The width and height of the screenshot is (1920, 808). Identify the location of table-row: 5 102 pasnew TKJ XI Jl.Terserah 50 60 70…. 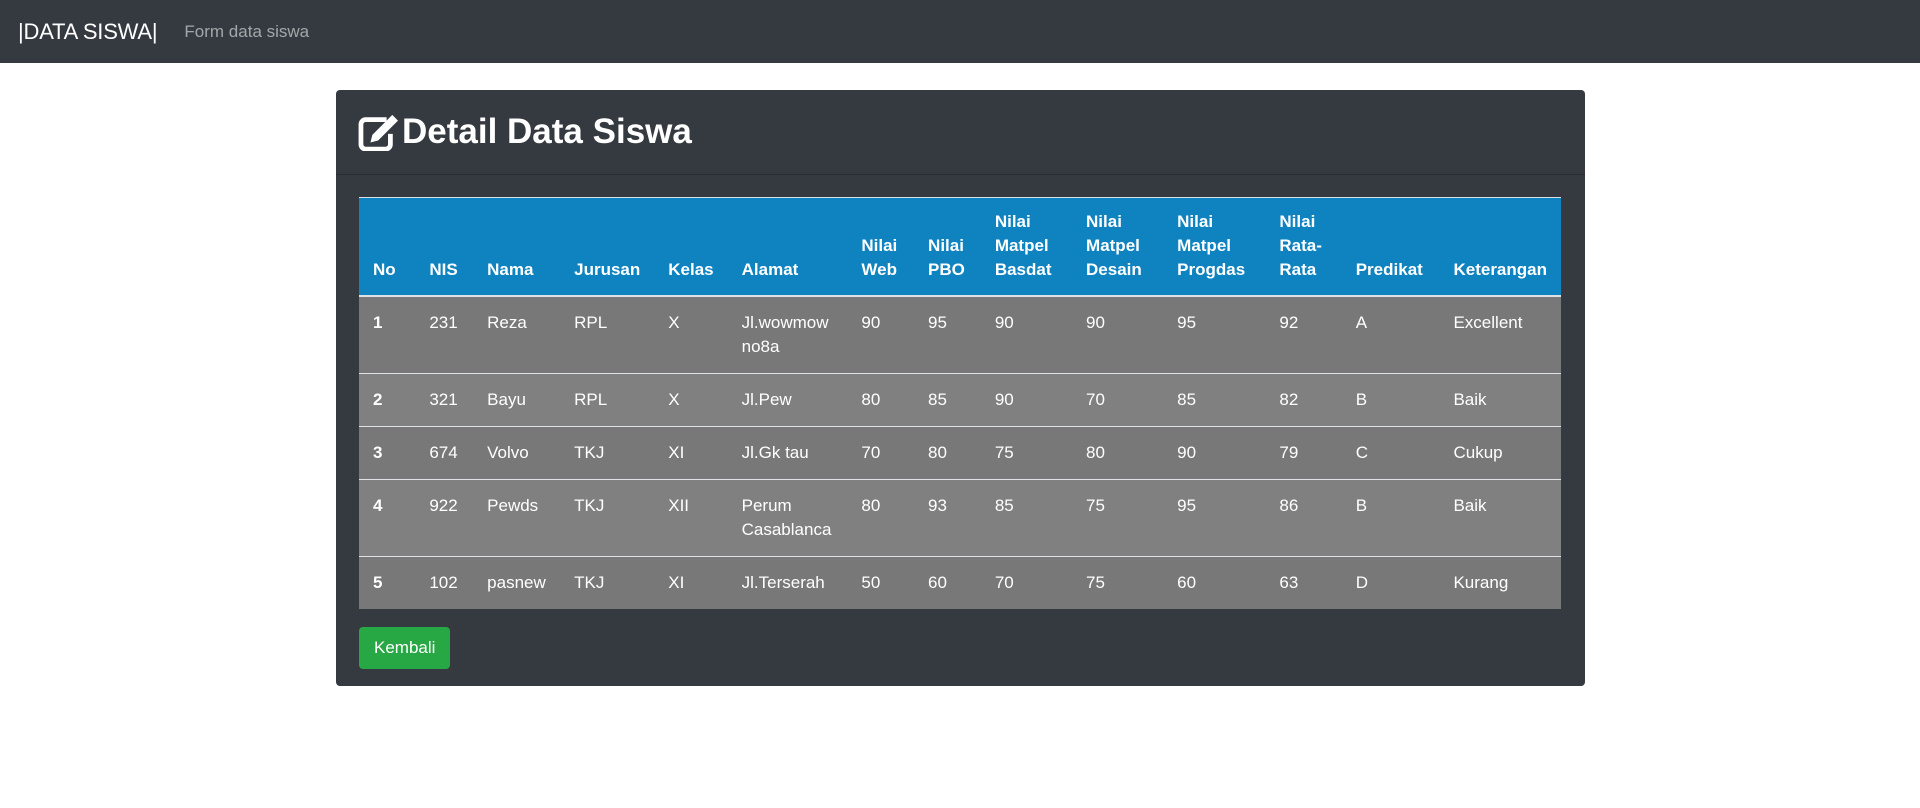
(960, 582).